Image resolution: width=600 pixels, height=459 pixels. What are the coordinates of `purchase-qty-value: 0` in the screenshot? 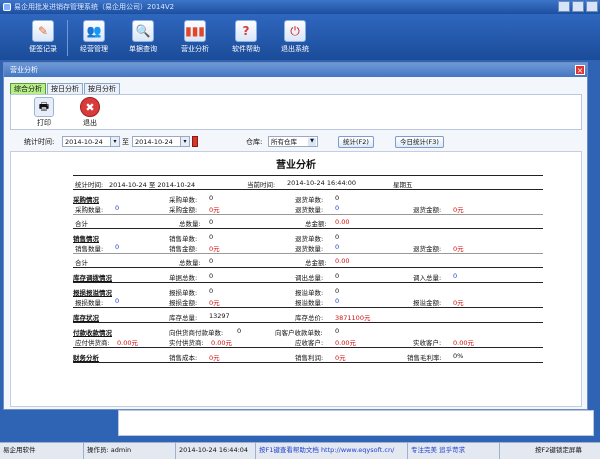 It's located at (117, 208).